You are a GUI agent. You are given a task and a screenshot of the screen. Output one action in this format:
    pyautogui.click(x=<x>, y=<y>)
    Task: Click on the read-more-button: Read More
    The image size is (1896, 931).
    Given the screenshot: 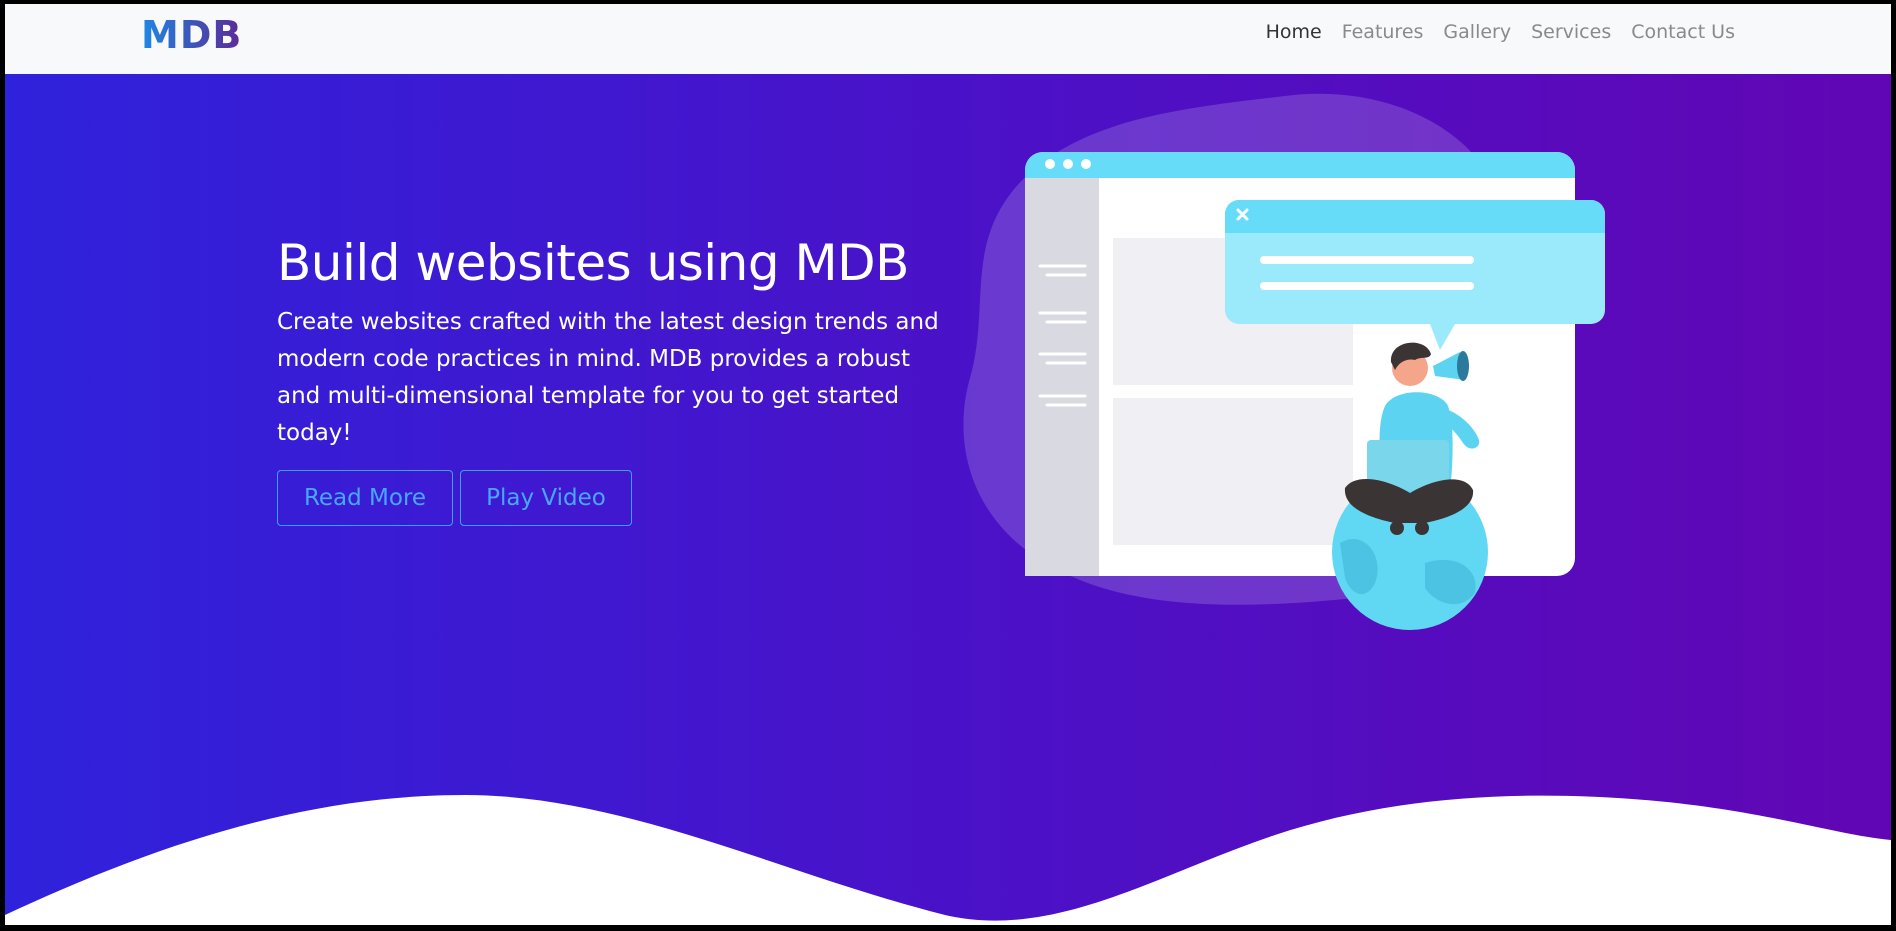 What is the action you would take?
    pyautogui.click(x=365, y=498)
    